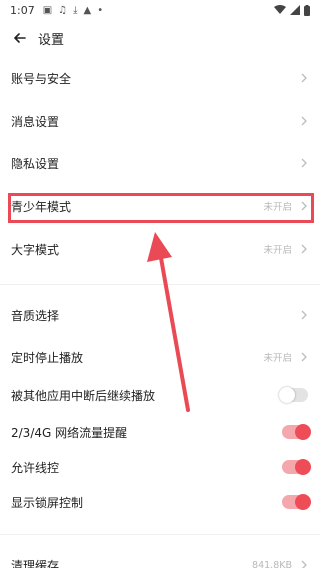  I want to click on wire-control-toggle, so click(296, 467).